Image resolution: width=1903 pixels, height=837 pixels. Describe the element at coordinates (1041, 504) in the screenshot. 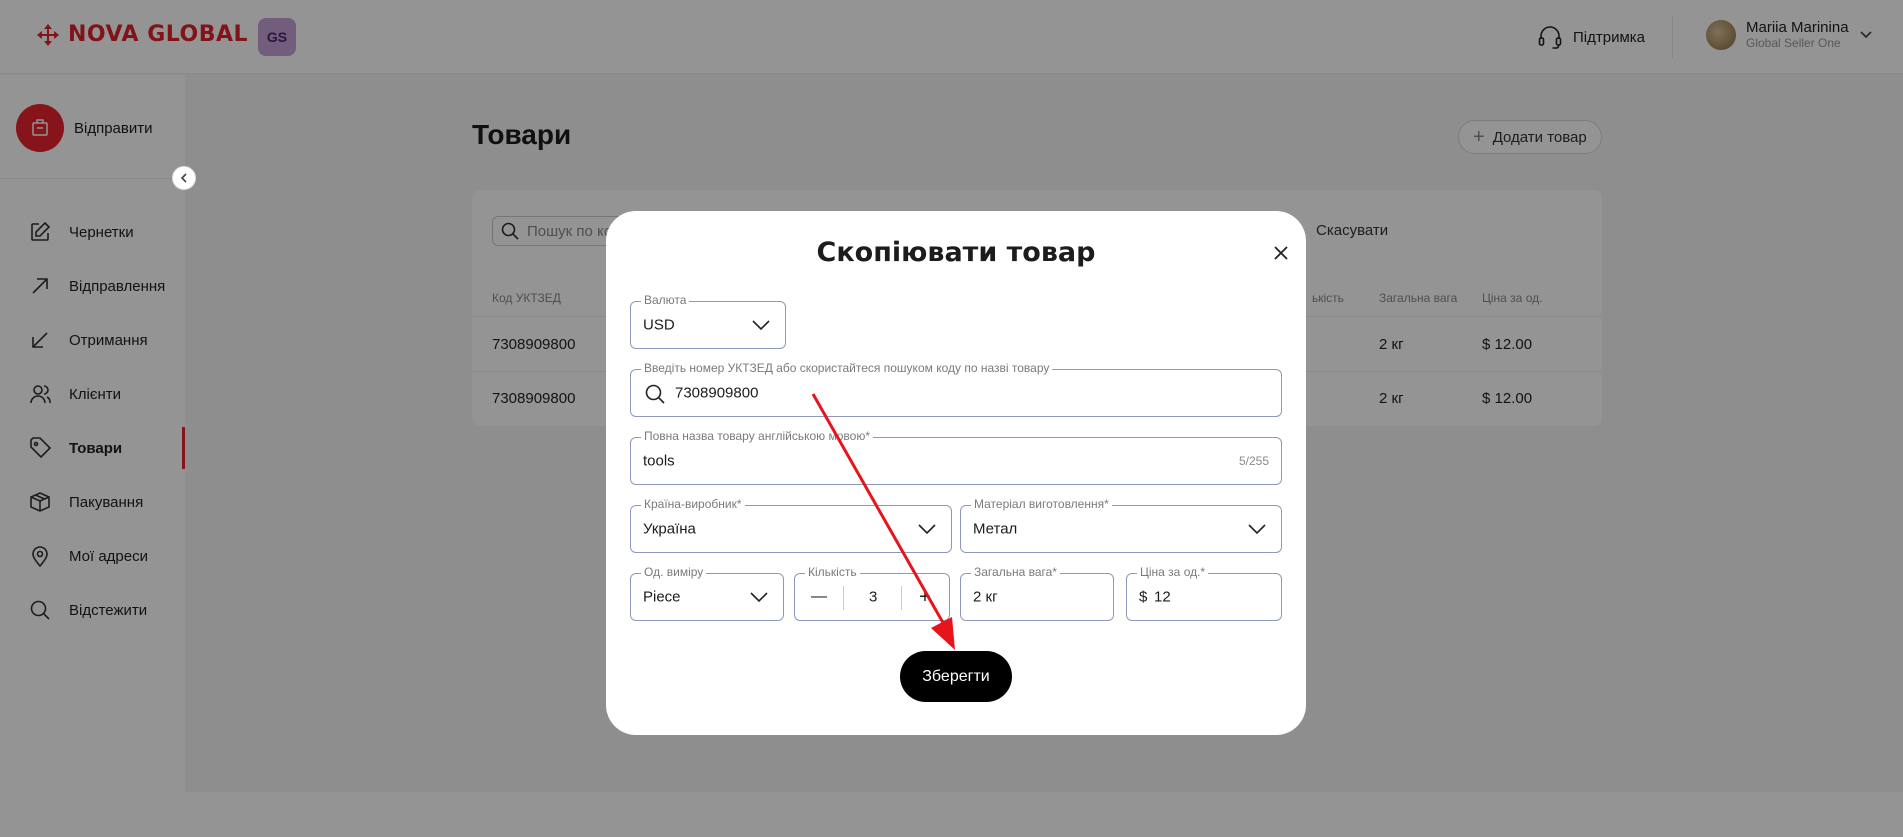

I see `material-label: Матеріал виготовлення*` at that location.